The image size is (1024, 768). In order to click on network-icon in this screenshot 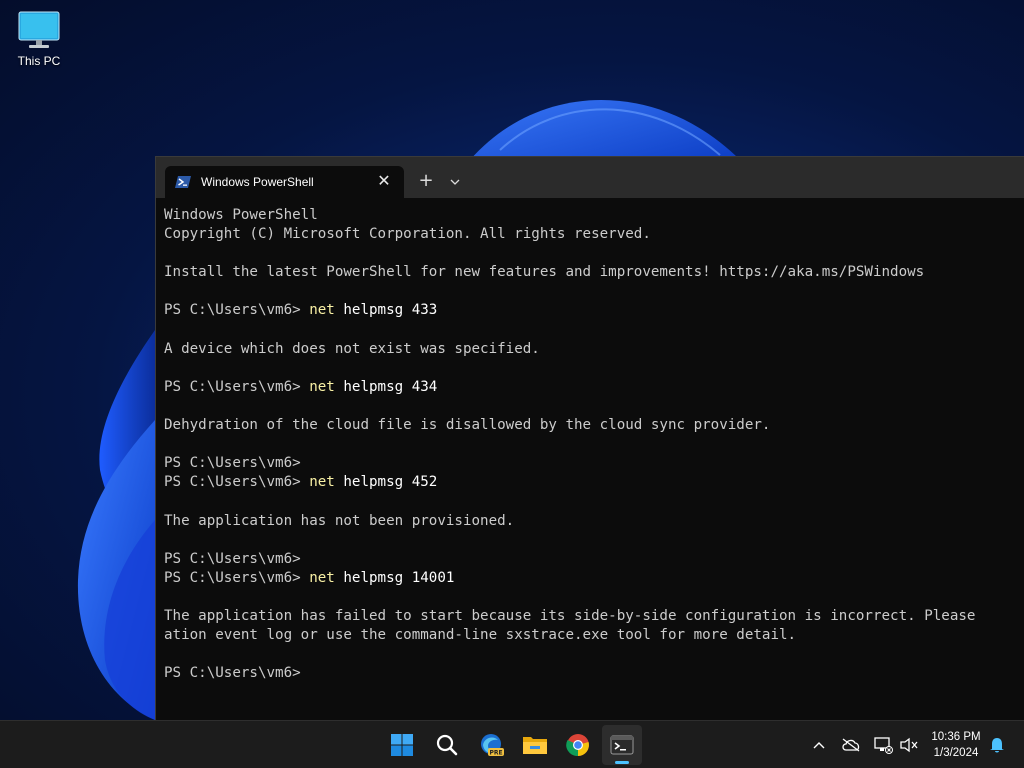, I will do `click(883, 745)`.